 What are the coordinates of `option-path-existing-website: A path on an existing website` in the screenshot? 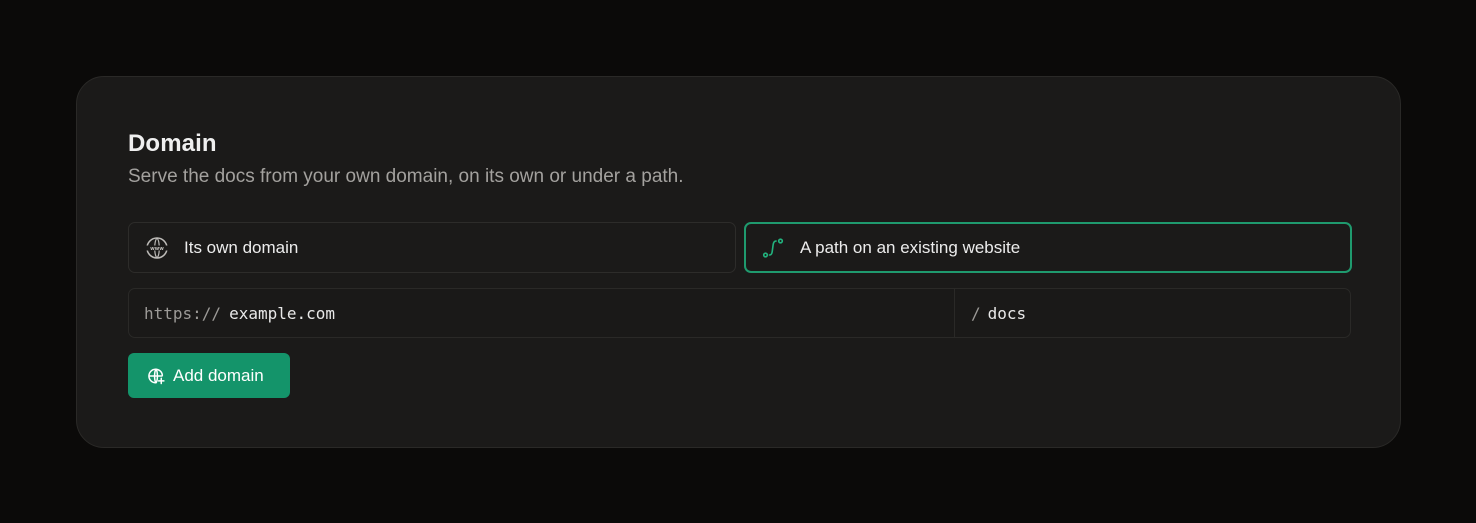 It's located at (1048, 247).